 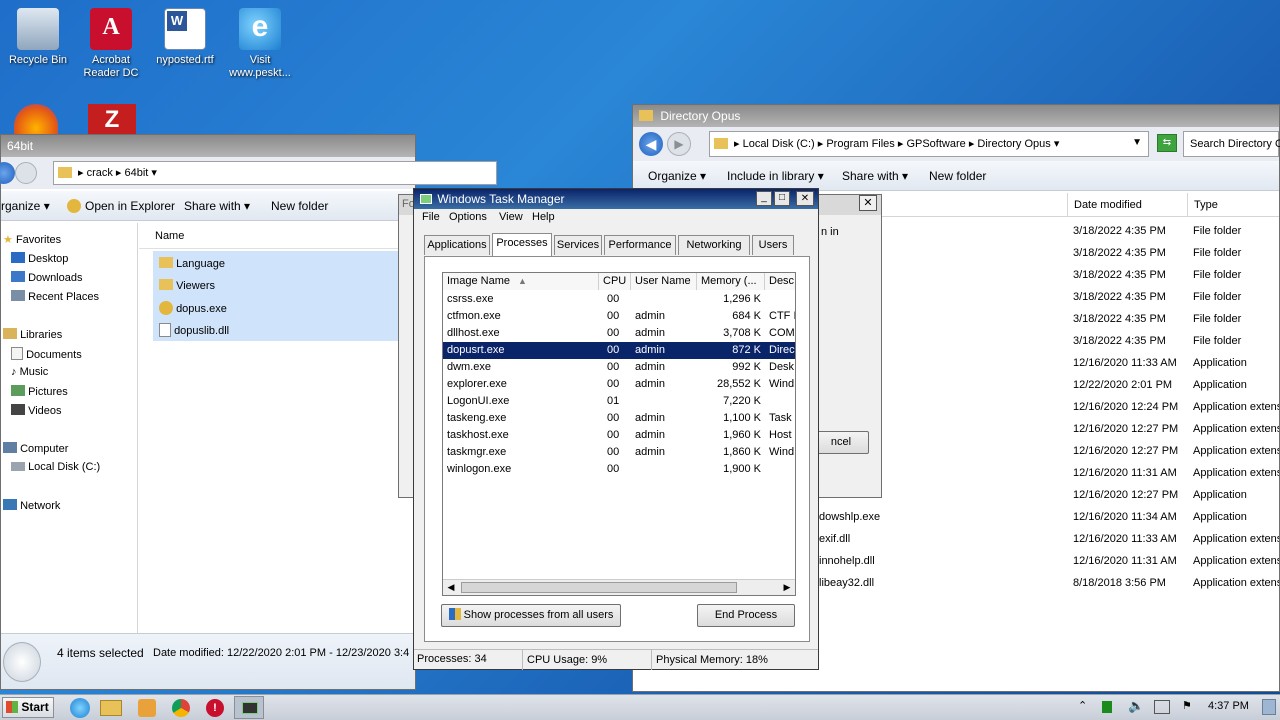 What do you see at coordinates (599, 587) in the screenshot?
I see `scrollbar-thumb` at bounding box center [599, 587].